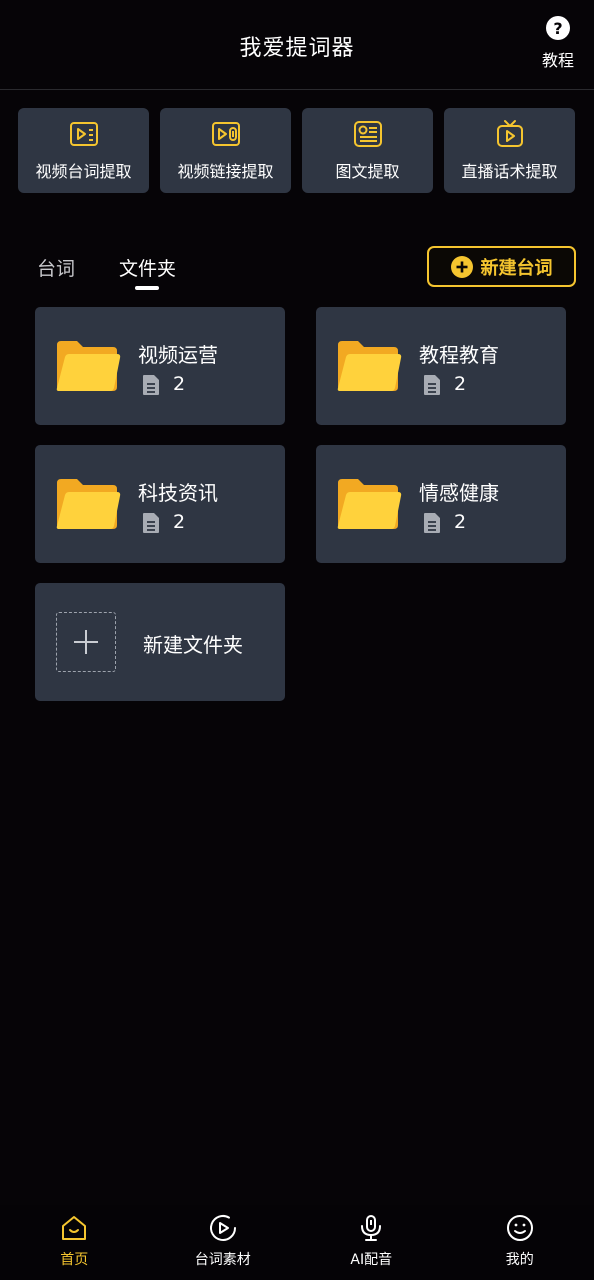 Image resolution: width=594 pixels, height=1280 pixels. I want to click on add-folder-box, so click(86, 642).